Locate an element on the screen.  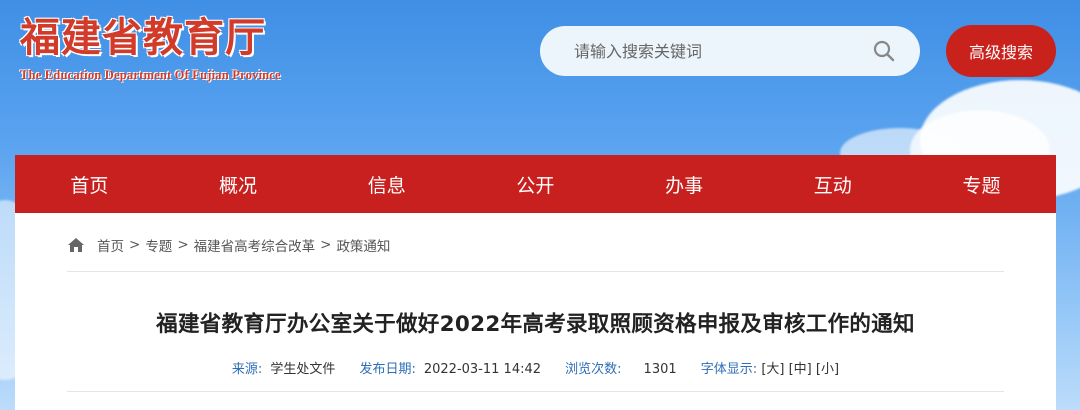
nav-item-services: 办事 is located at coordinates (684, 184).